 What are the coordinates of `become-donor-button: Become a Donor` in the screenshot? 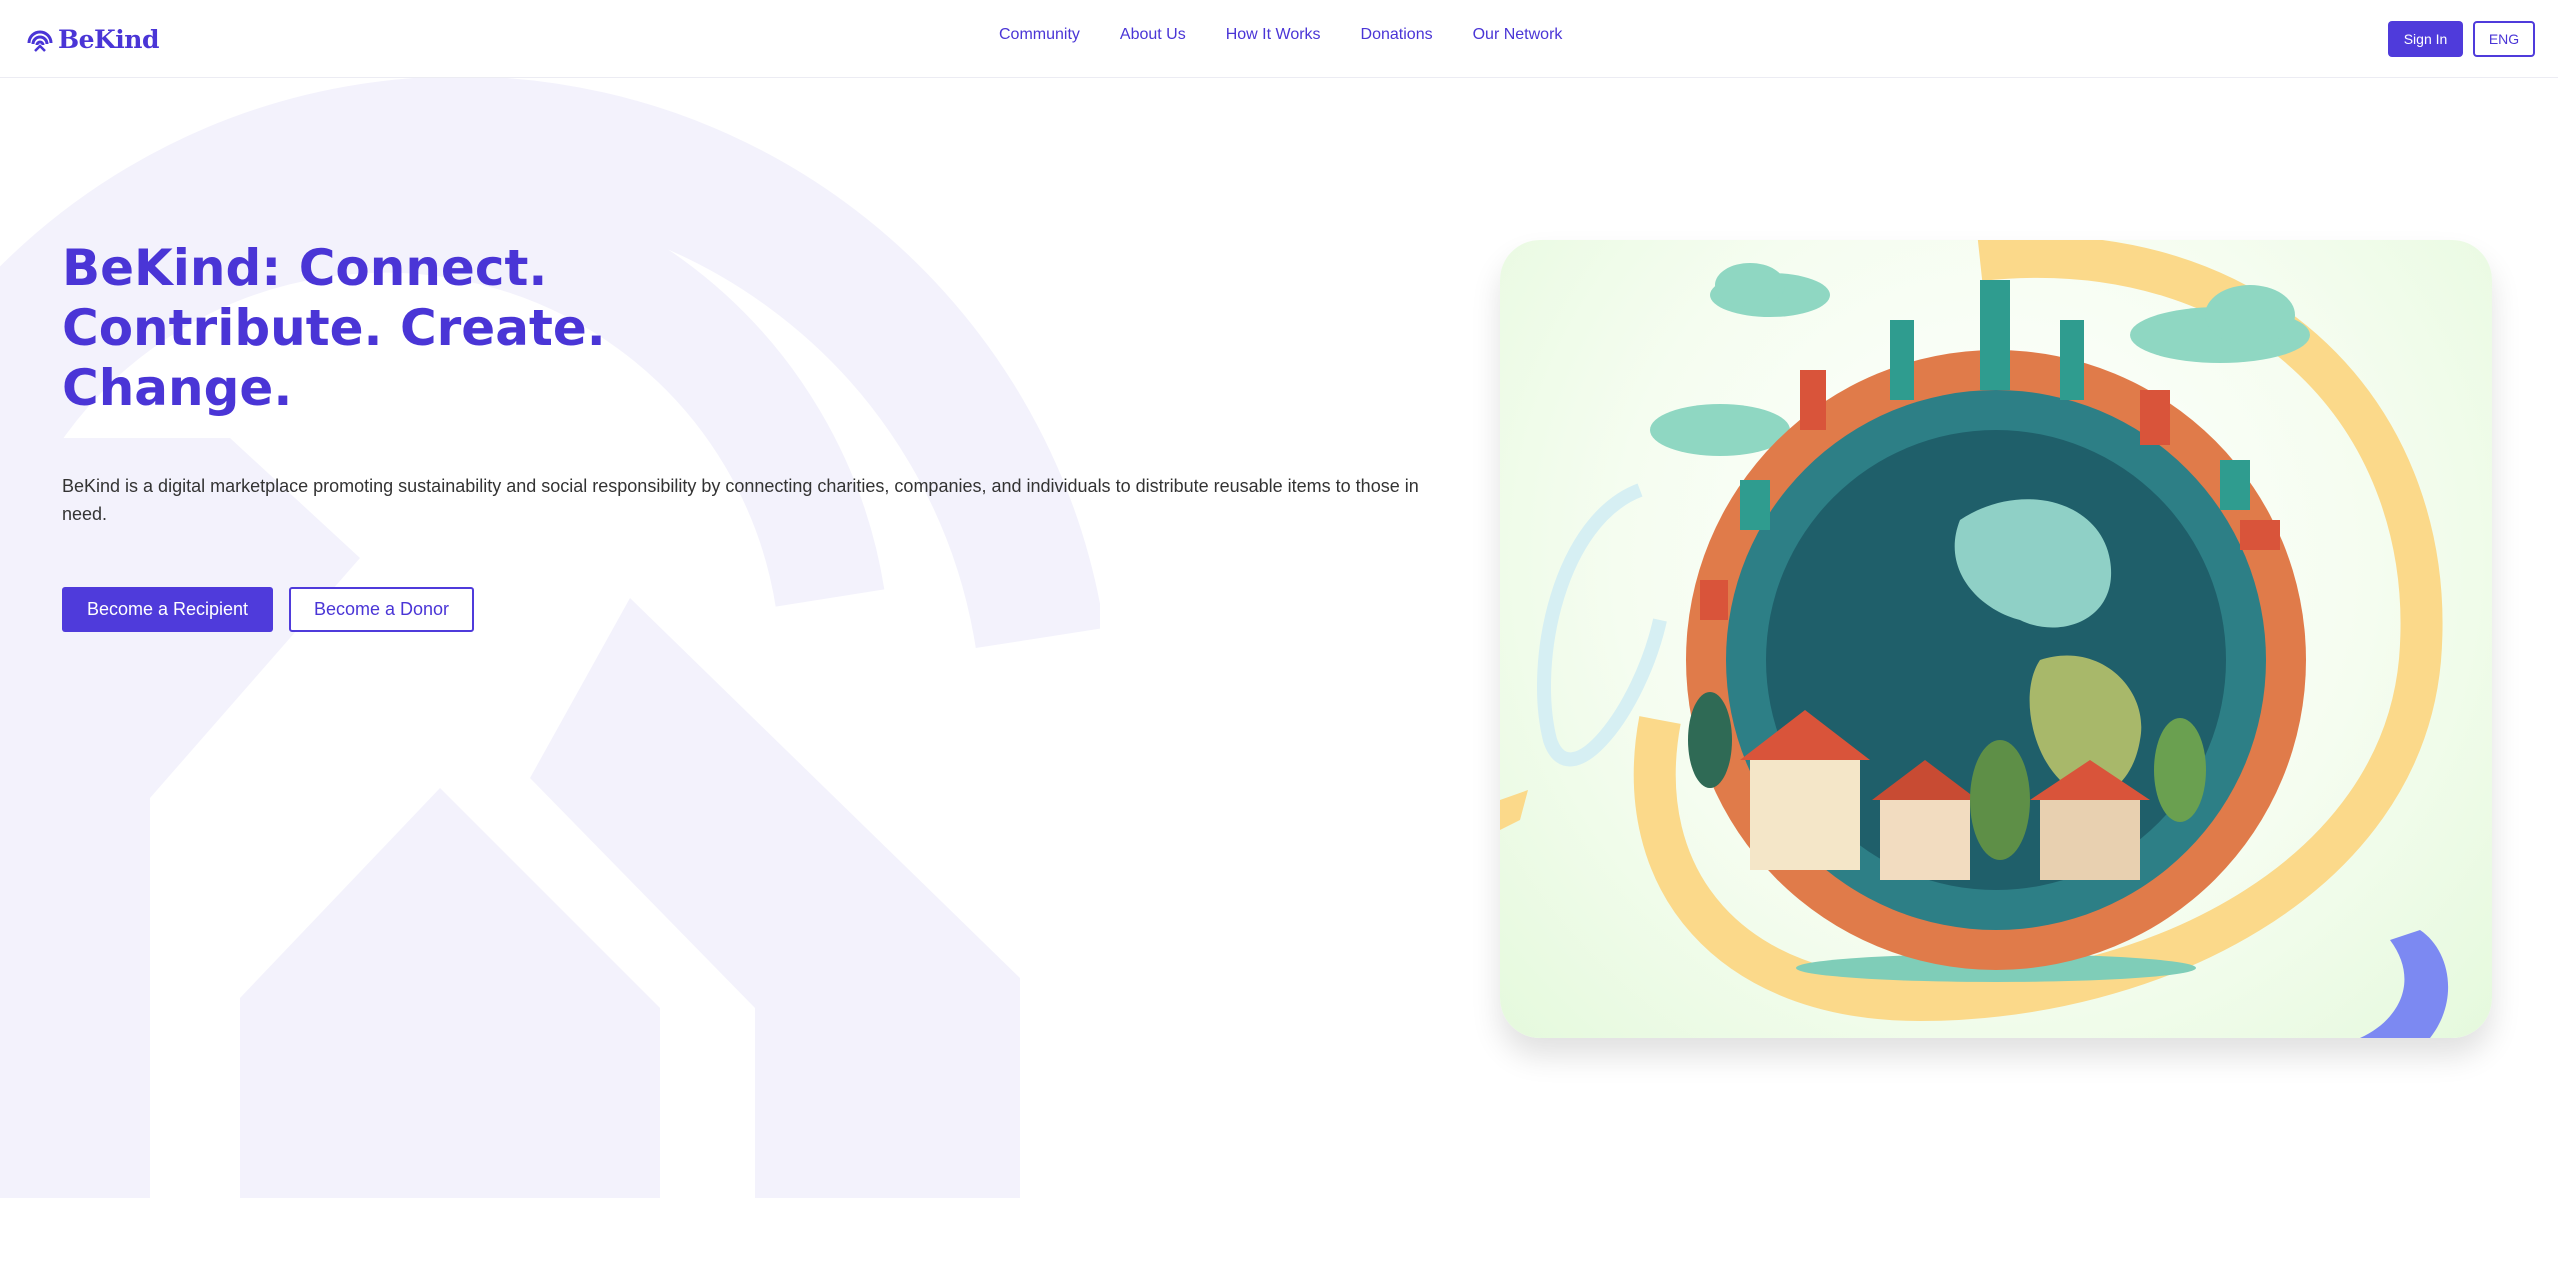 It's located at (381, 609).